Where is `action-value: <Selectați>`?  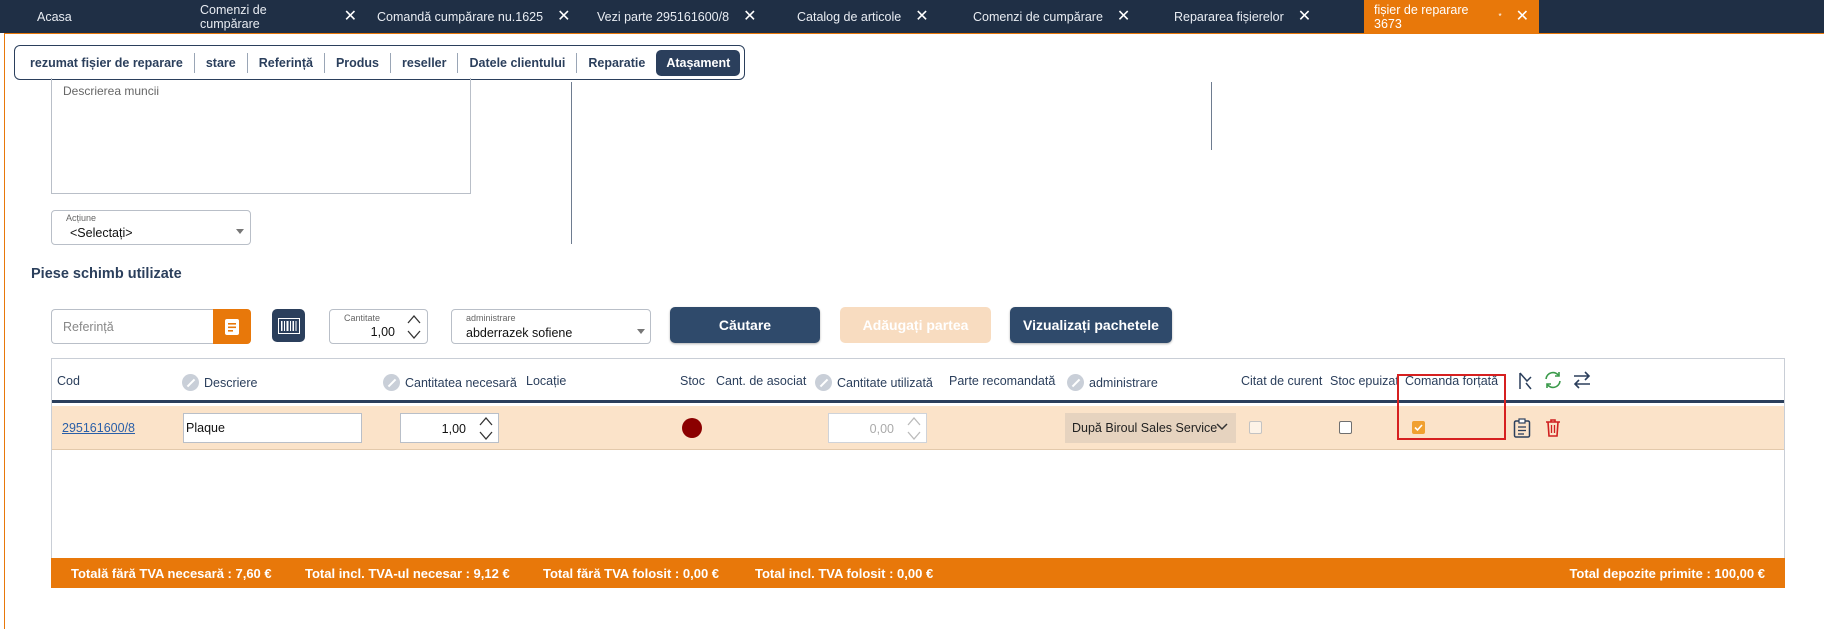 action-value: <Selectați> is located at coordinates (101, 233).